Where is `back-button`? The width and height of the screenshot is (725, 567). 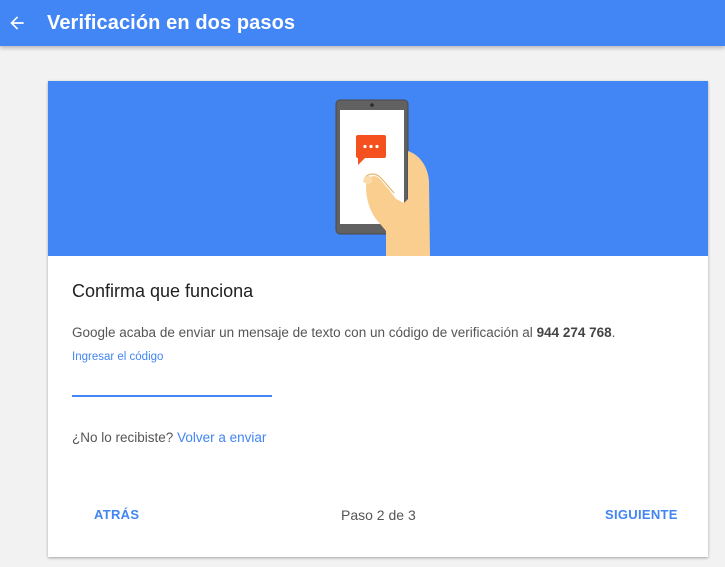 back-button is located at coordinates (17, 23).